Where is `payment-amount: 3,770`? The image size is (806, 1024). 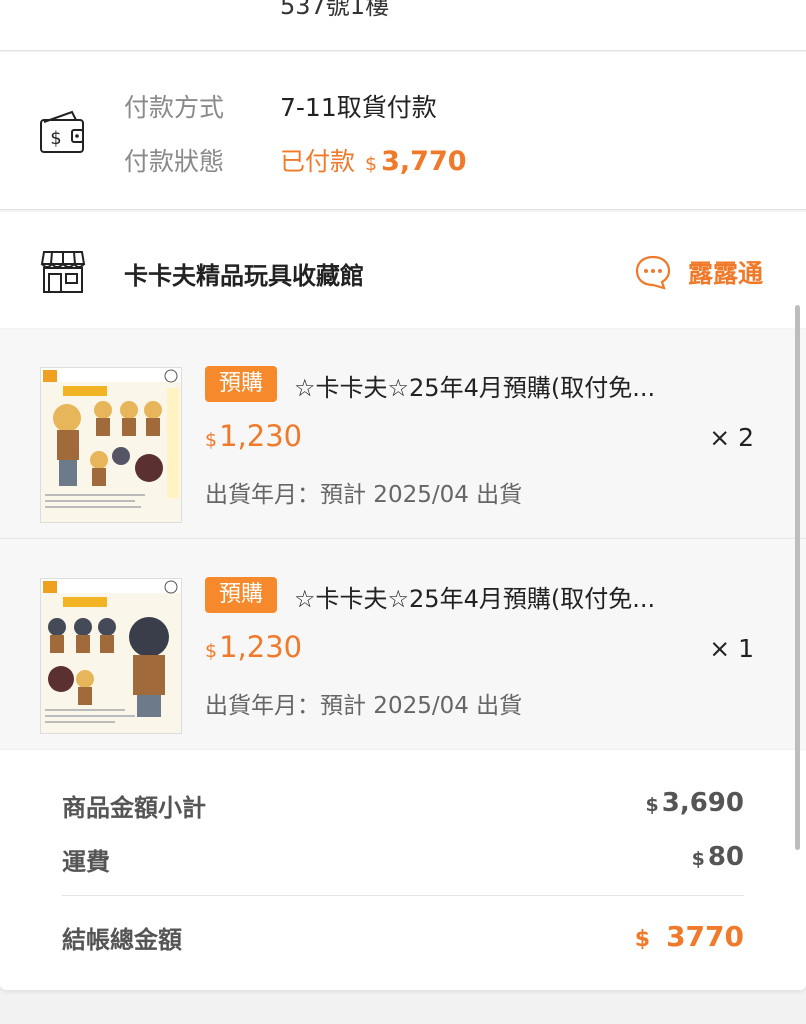 payment-amount: 3,770 is located at coordinates (424, 161).